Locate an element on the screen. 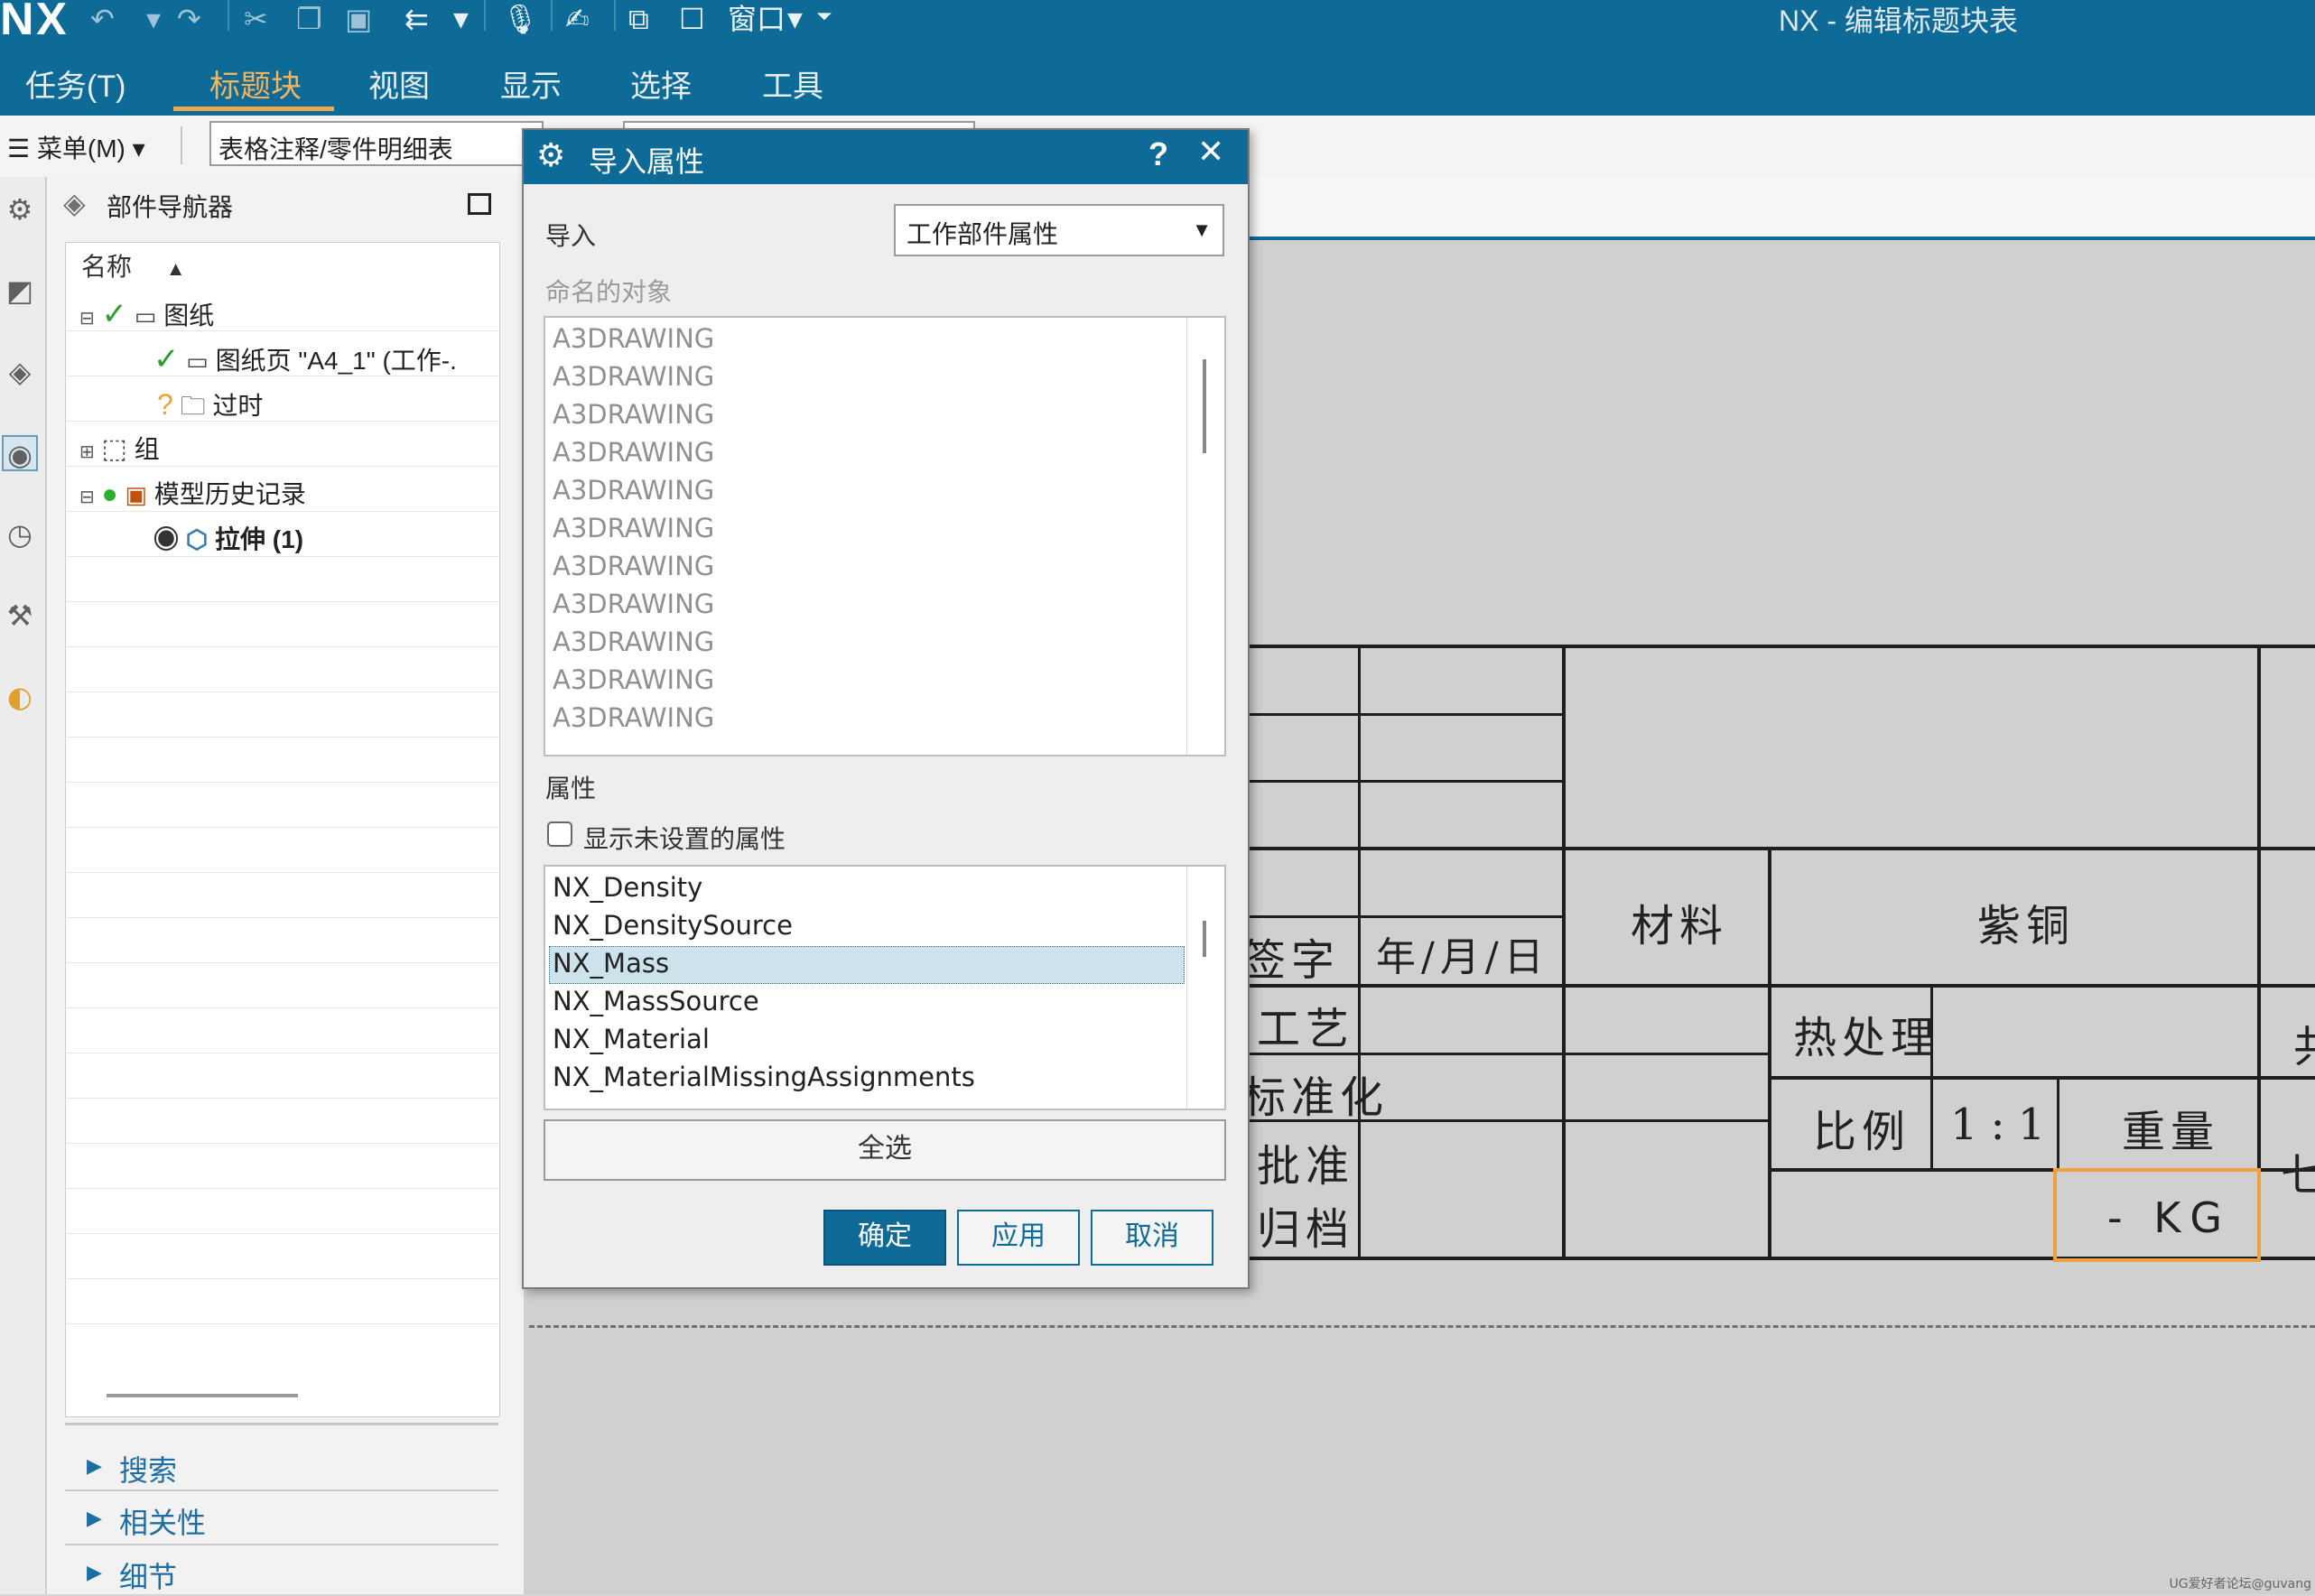 The height and width of the screenshot is (1596, 2315). tree-row-model-history: ⊟ ● ▣ 模型历史记录 is located at coordinates (193, 493).